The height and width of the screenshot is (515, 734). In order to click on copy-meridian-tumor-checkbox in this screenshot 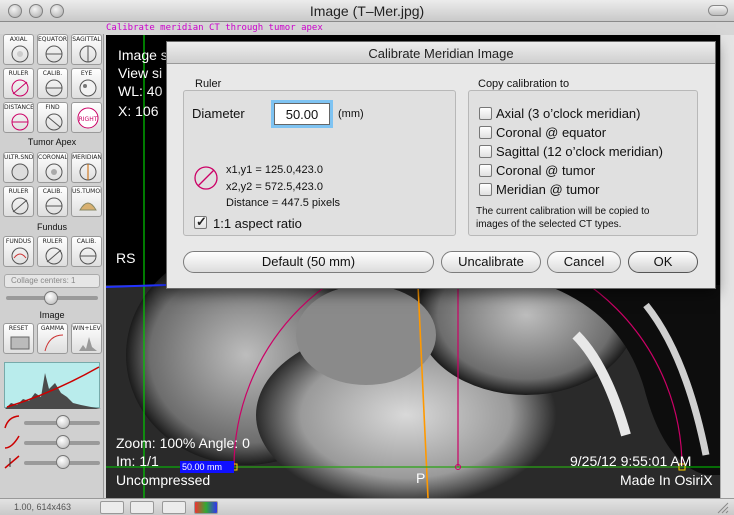, I will do `click(485, 189)`.